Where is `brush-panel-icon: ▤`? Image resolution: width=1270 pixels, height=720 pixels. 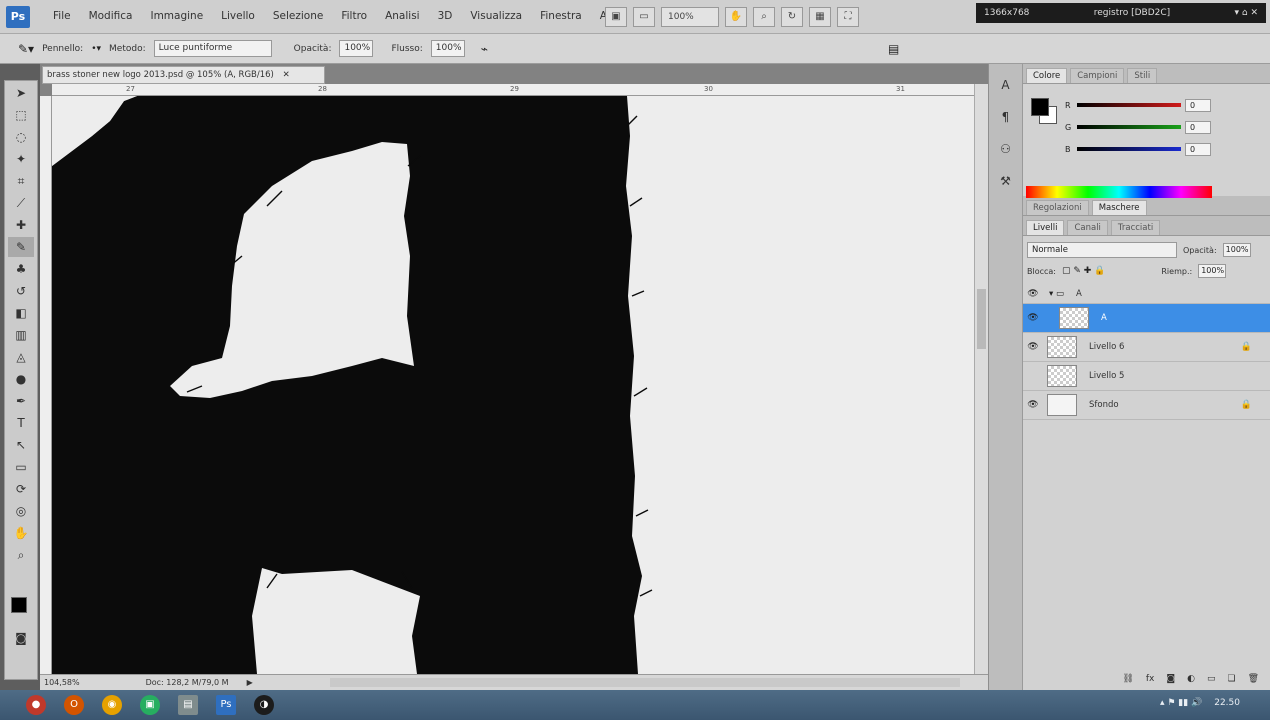 brush-panel-icon: ▤ is located at coordinates (893, 49).